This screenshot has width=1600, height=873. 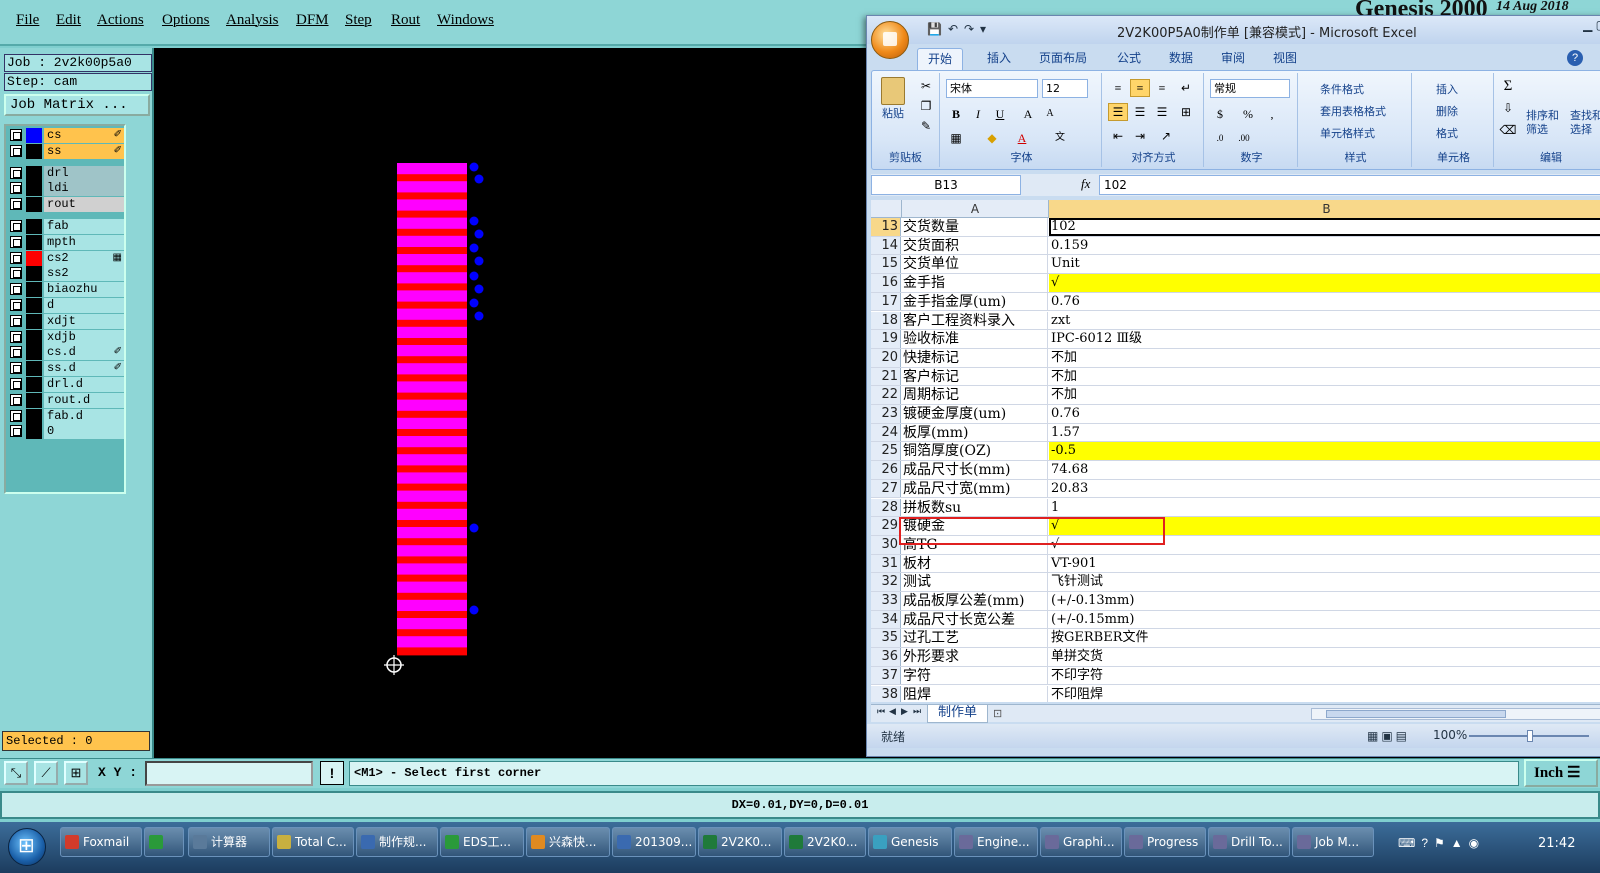 What do you see at coordinates (1324, 508) in the screenshot?
I see `cell-b: 1` at bounding box center [1324, 508].